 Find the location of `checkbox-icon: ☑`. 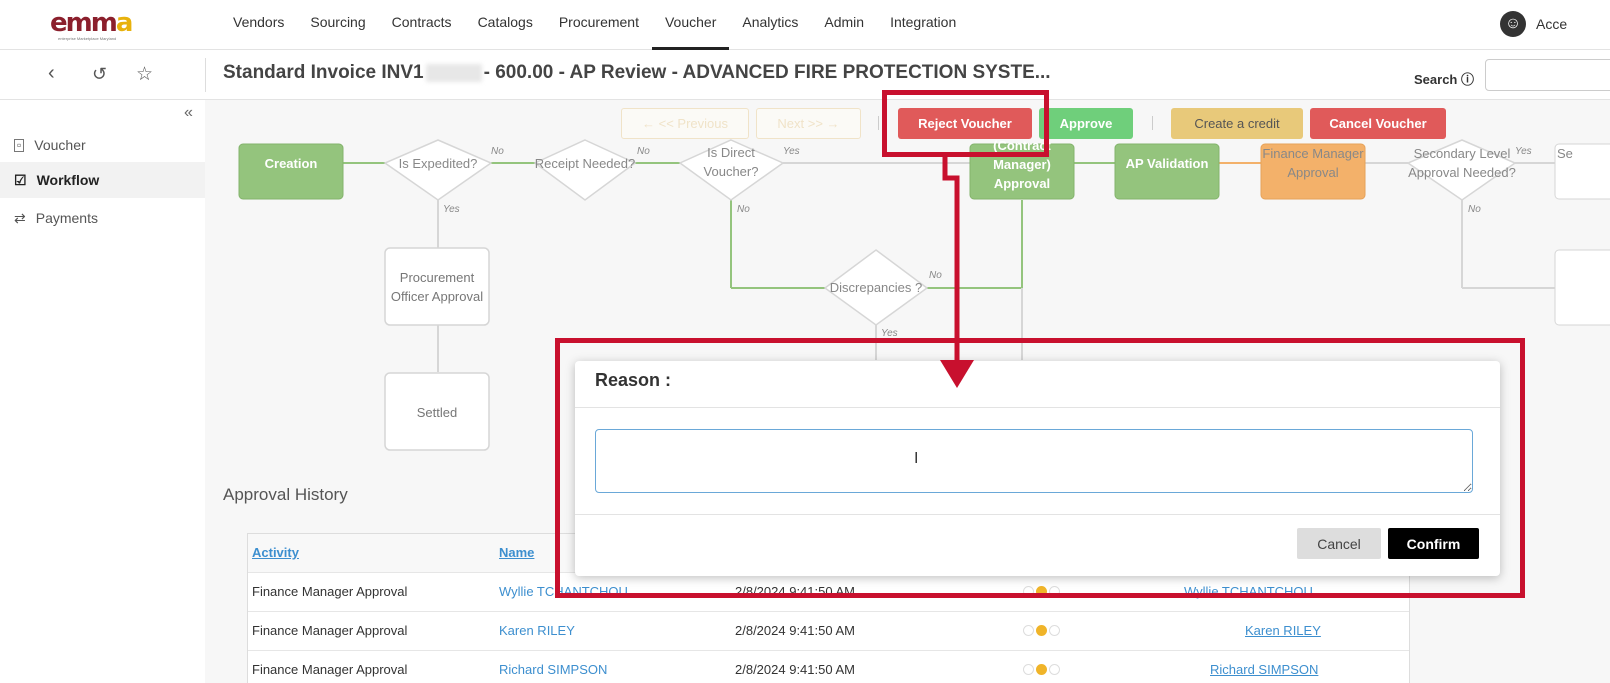

checkbox-icon: ☑ is located at coordinates (20, 179).